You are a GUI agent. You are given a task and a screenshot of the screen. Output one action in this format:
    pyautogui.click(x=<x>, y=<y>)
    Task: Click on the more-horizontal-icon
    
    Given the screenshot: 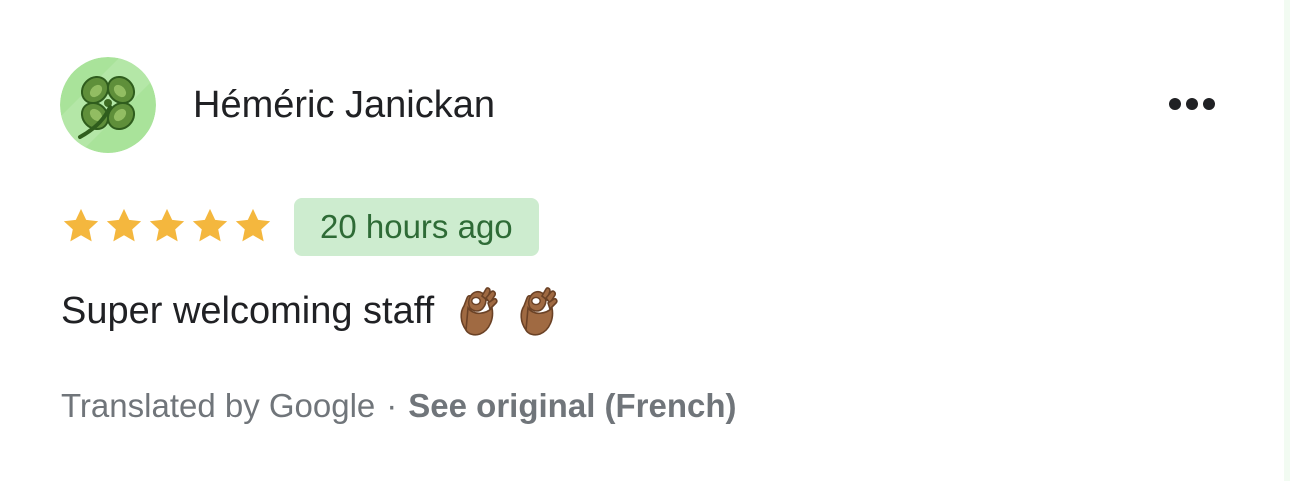 What is the action you would take?
    pyautogui.click(x=1192, y=104)
    